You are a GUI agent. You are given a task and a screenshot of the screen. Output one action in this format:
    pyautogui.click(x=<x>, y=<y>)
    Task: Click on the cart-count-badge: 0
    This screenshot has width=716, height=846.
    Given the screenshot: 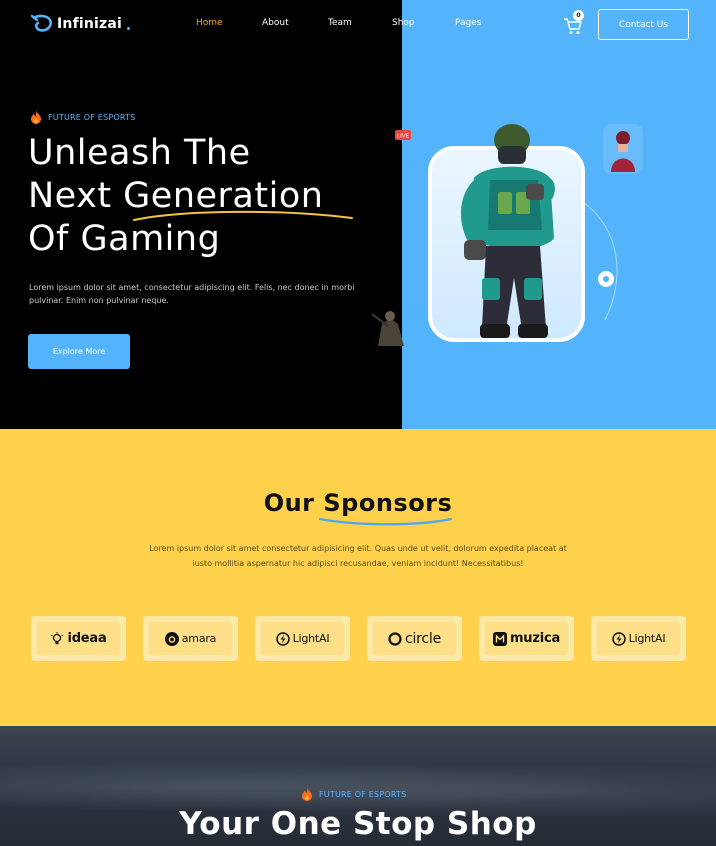 What is the action you would take?
    pyautogui.click(x=578, y=15)
    